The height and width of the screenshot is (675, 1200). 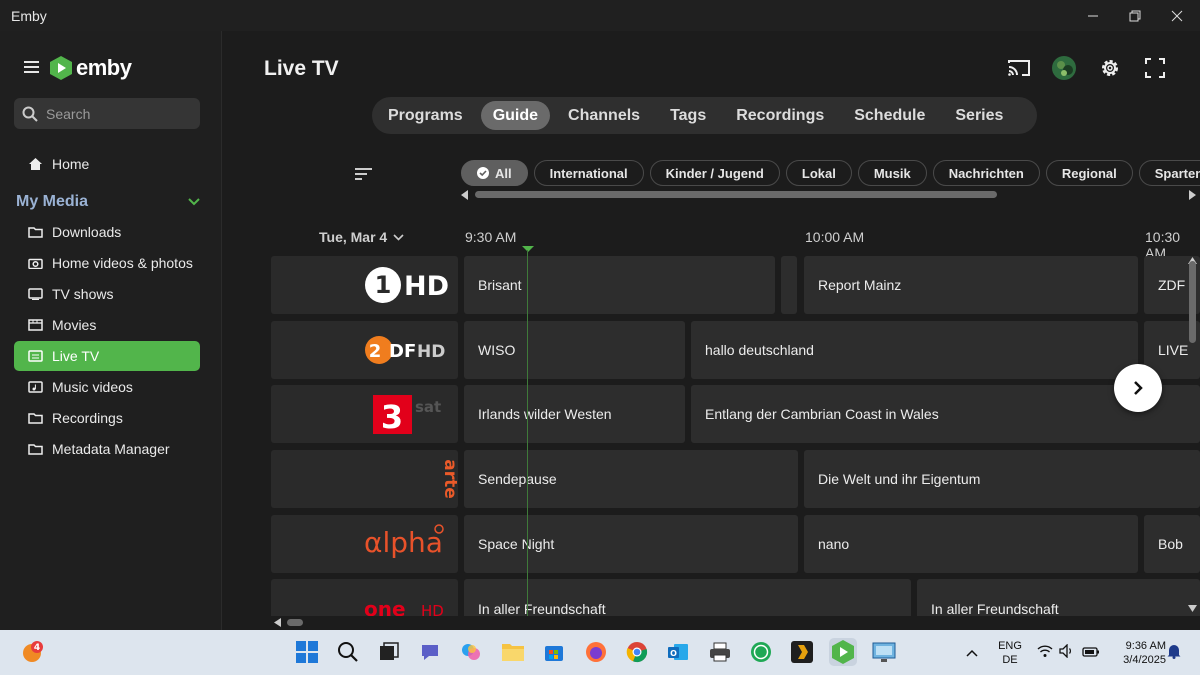 I want to click on tab-series: Series, so click(x=979, y=115).